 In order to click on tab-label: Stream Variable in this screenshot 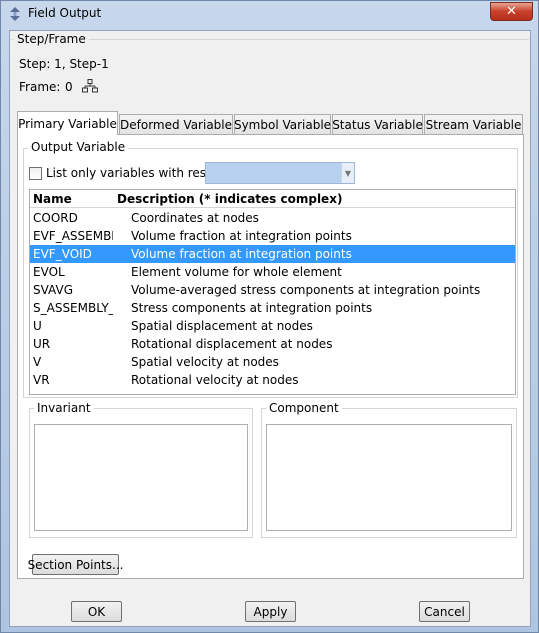, I will do `click(473, 125)`.